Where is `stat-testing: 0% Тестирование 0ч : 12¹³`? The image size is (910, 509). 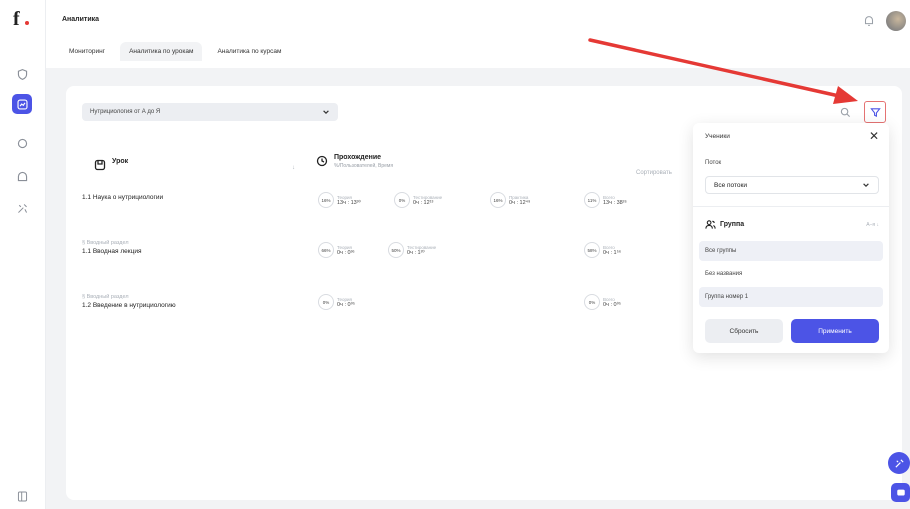
stat-testing: 0% Тестирование 0ч : 12¹³ is located at coordinates (418, 200).